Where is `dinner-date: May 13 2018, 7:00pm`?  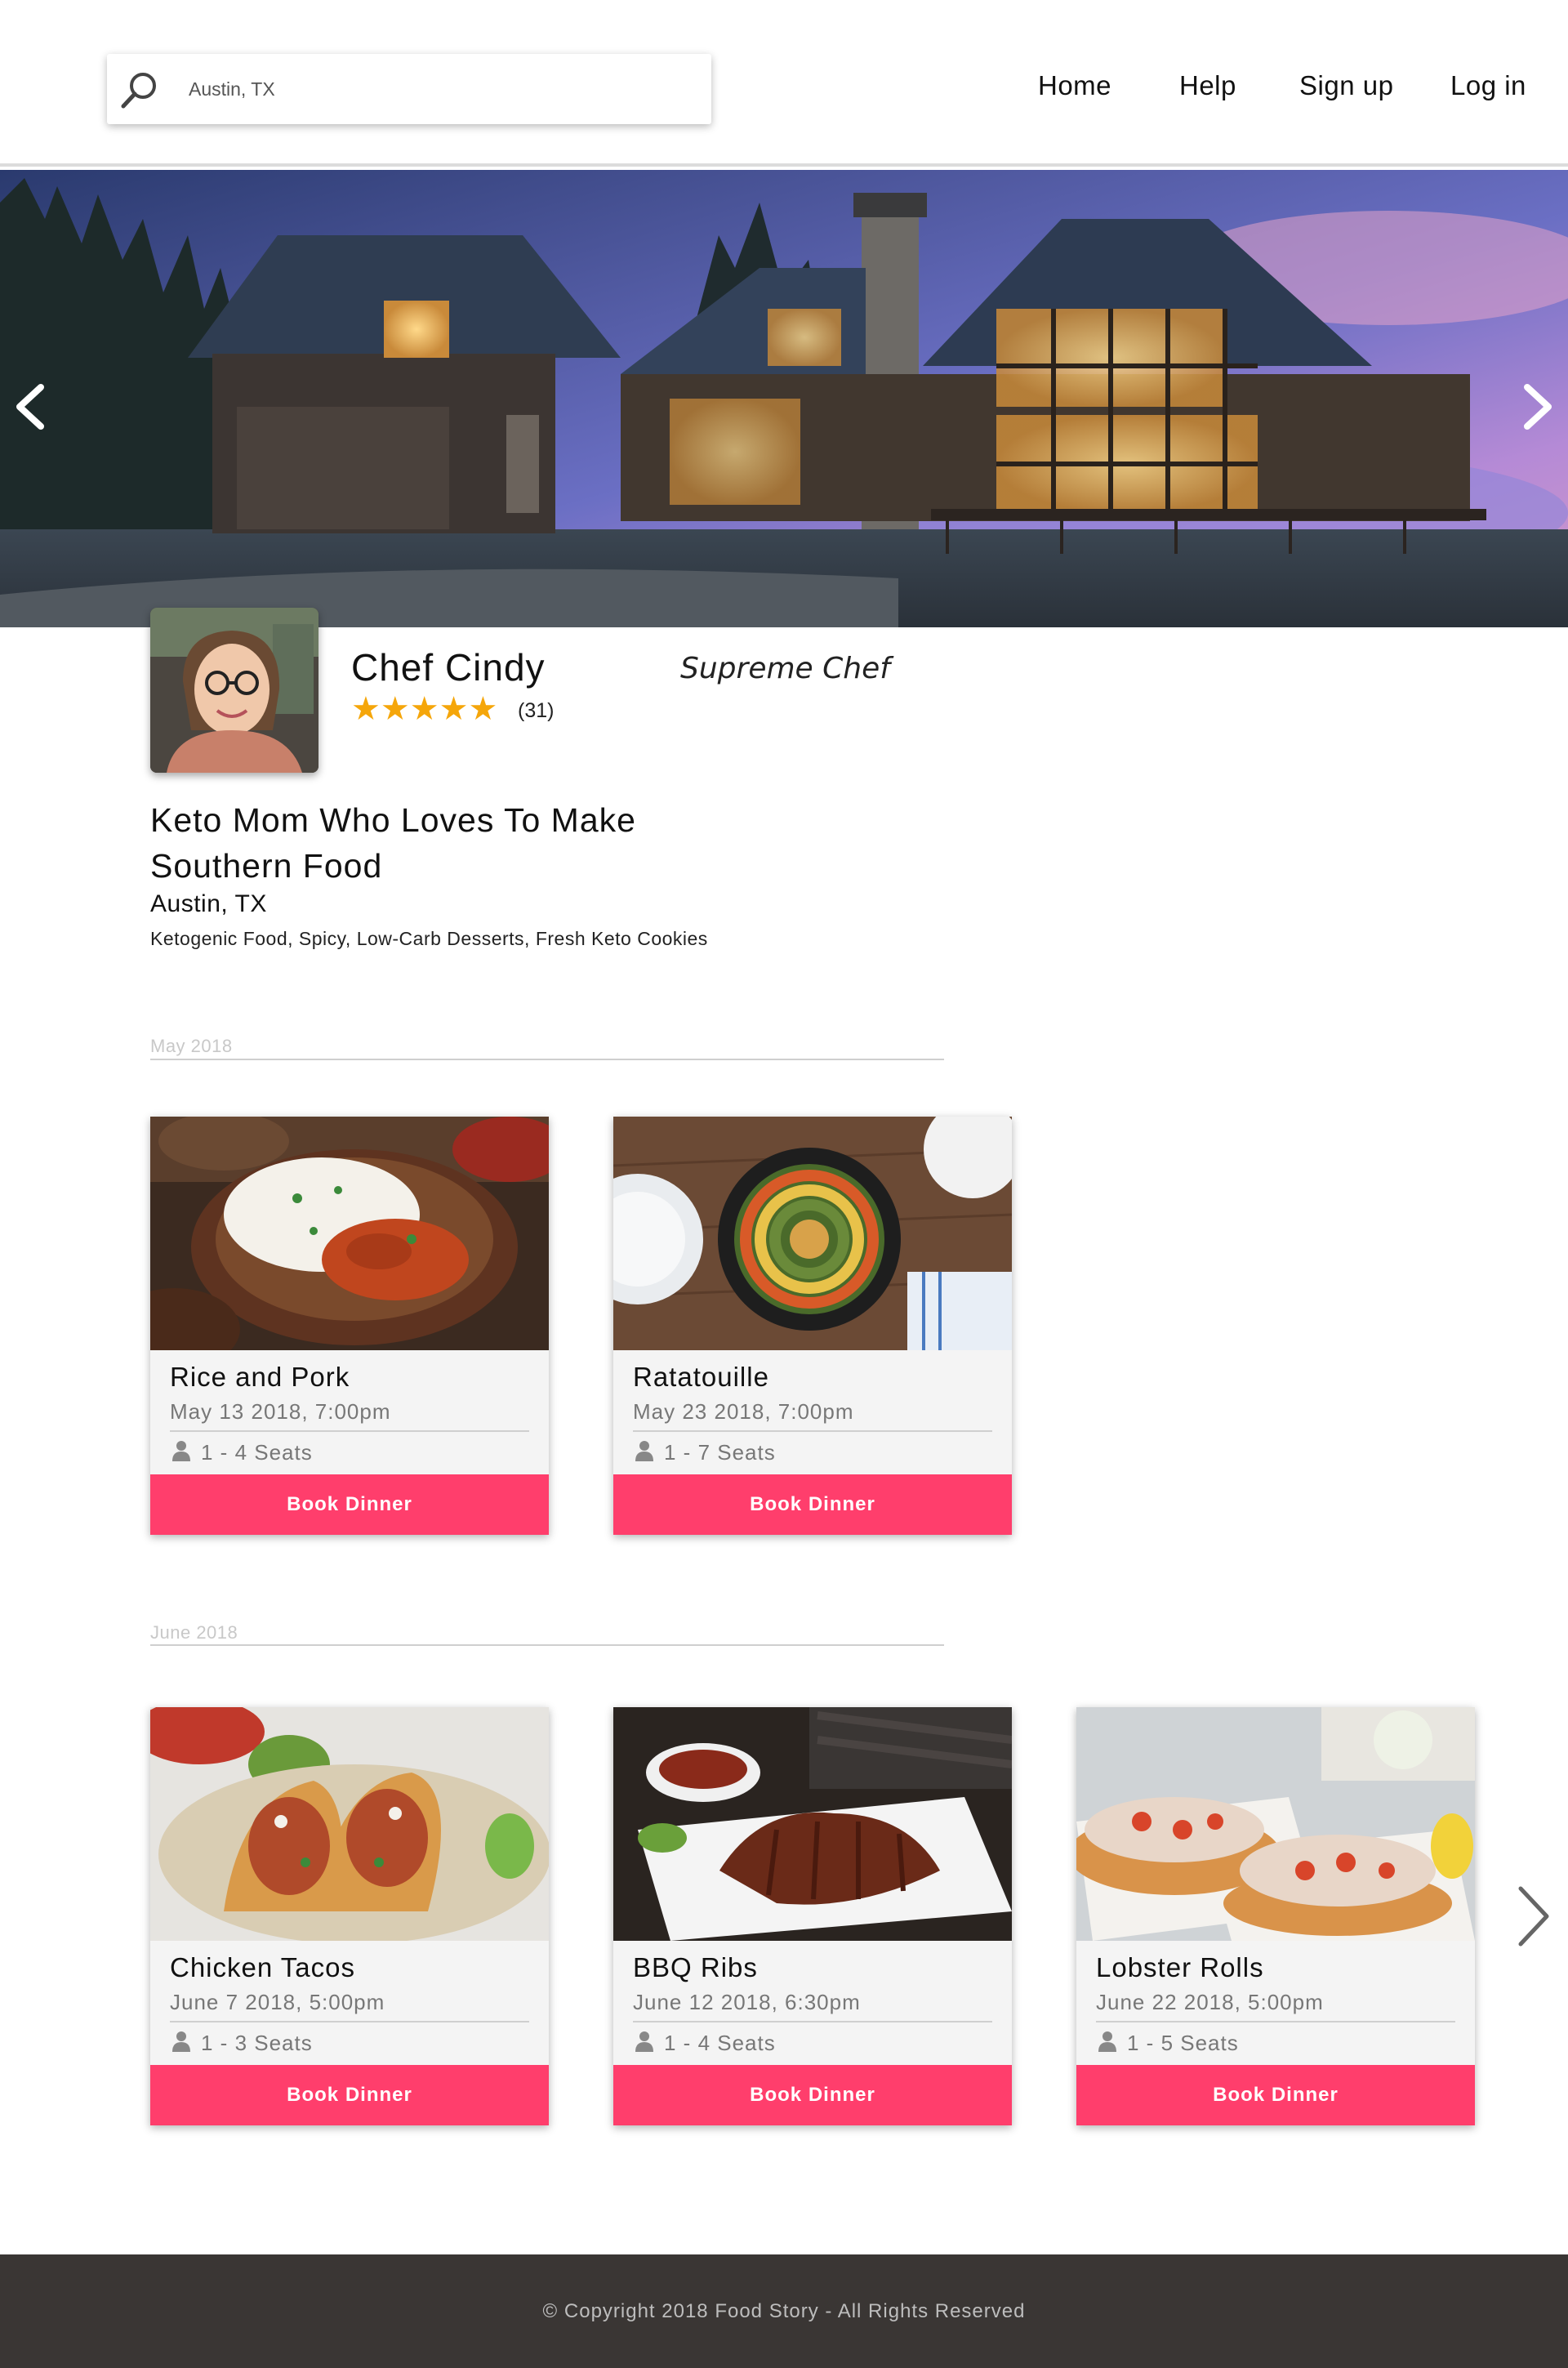
dinner-date: May 13 2018, 7:00pm is located at coordinates (280, 1411).